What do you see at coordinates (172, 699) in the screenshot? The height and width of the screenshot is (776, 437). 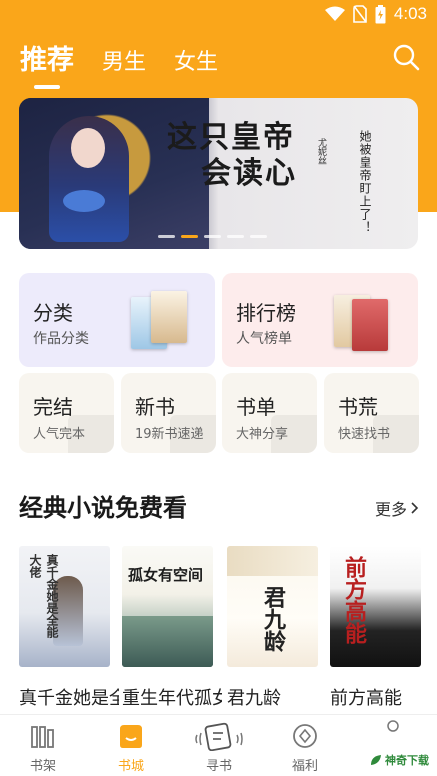 I see `book-title: 重生年代孤女有空间` at bounding box center [172, 699].